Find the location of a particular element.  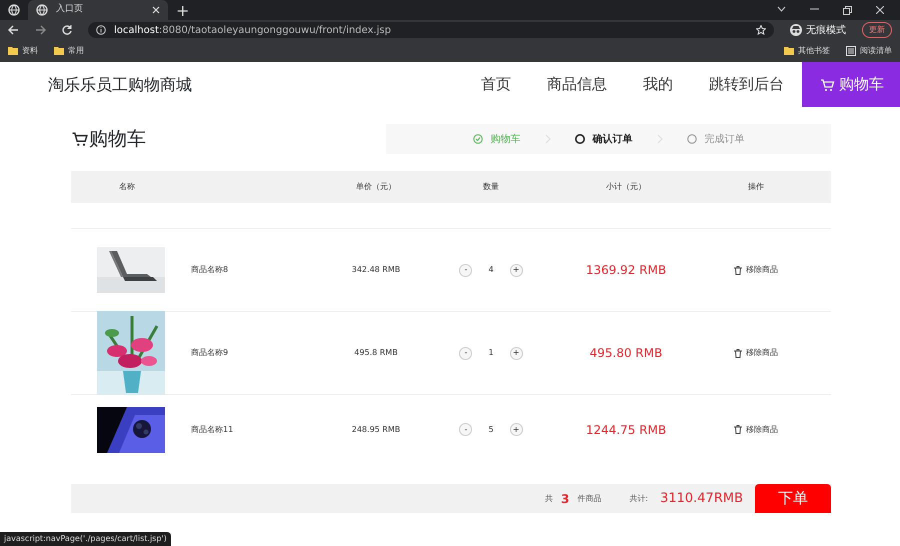

quantity: 1 is located at coordinates (491, 353).